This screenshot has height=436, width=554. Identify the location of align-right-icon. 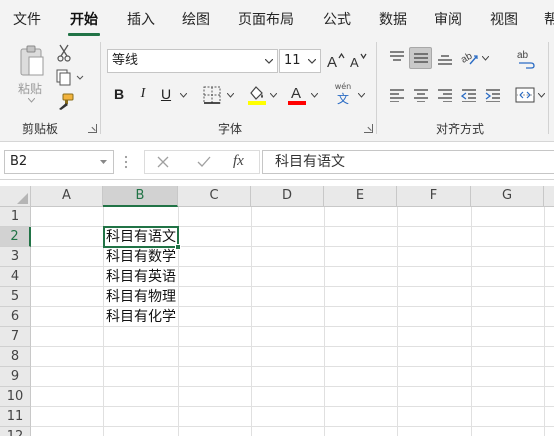
(445, 95).